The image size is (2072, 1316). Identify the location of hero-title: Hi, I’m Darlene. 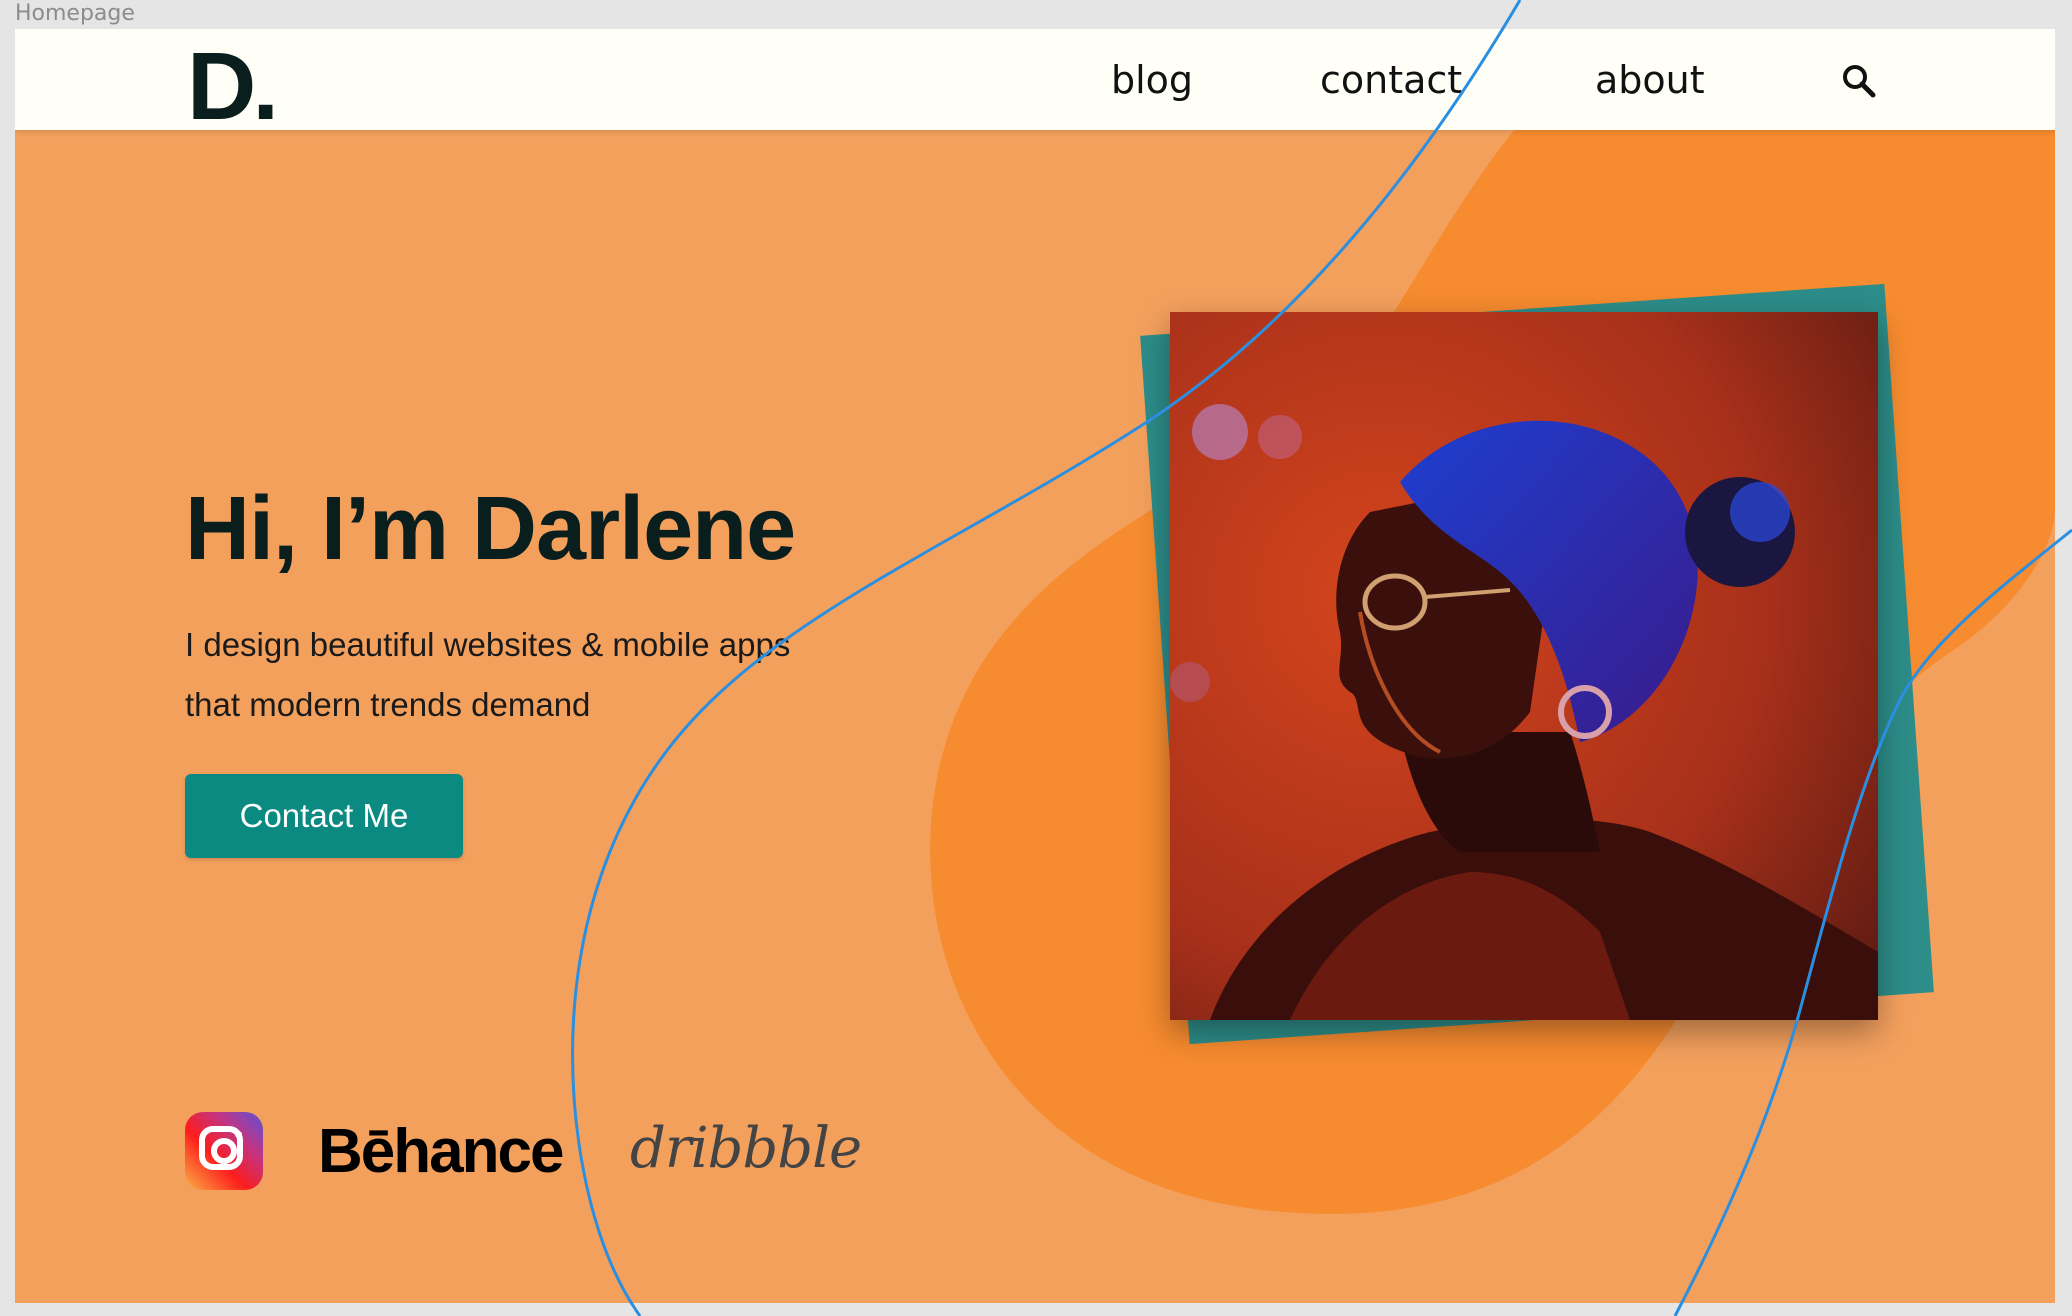
(490, 529).